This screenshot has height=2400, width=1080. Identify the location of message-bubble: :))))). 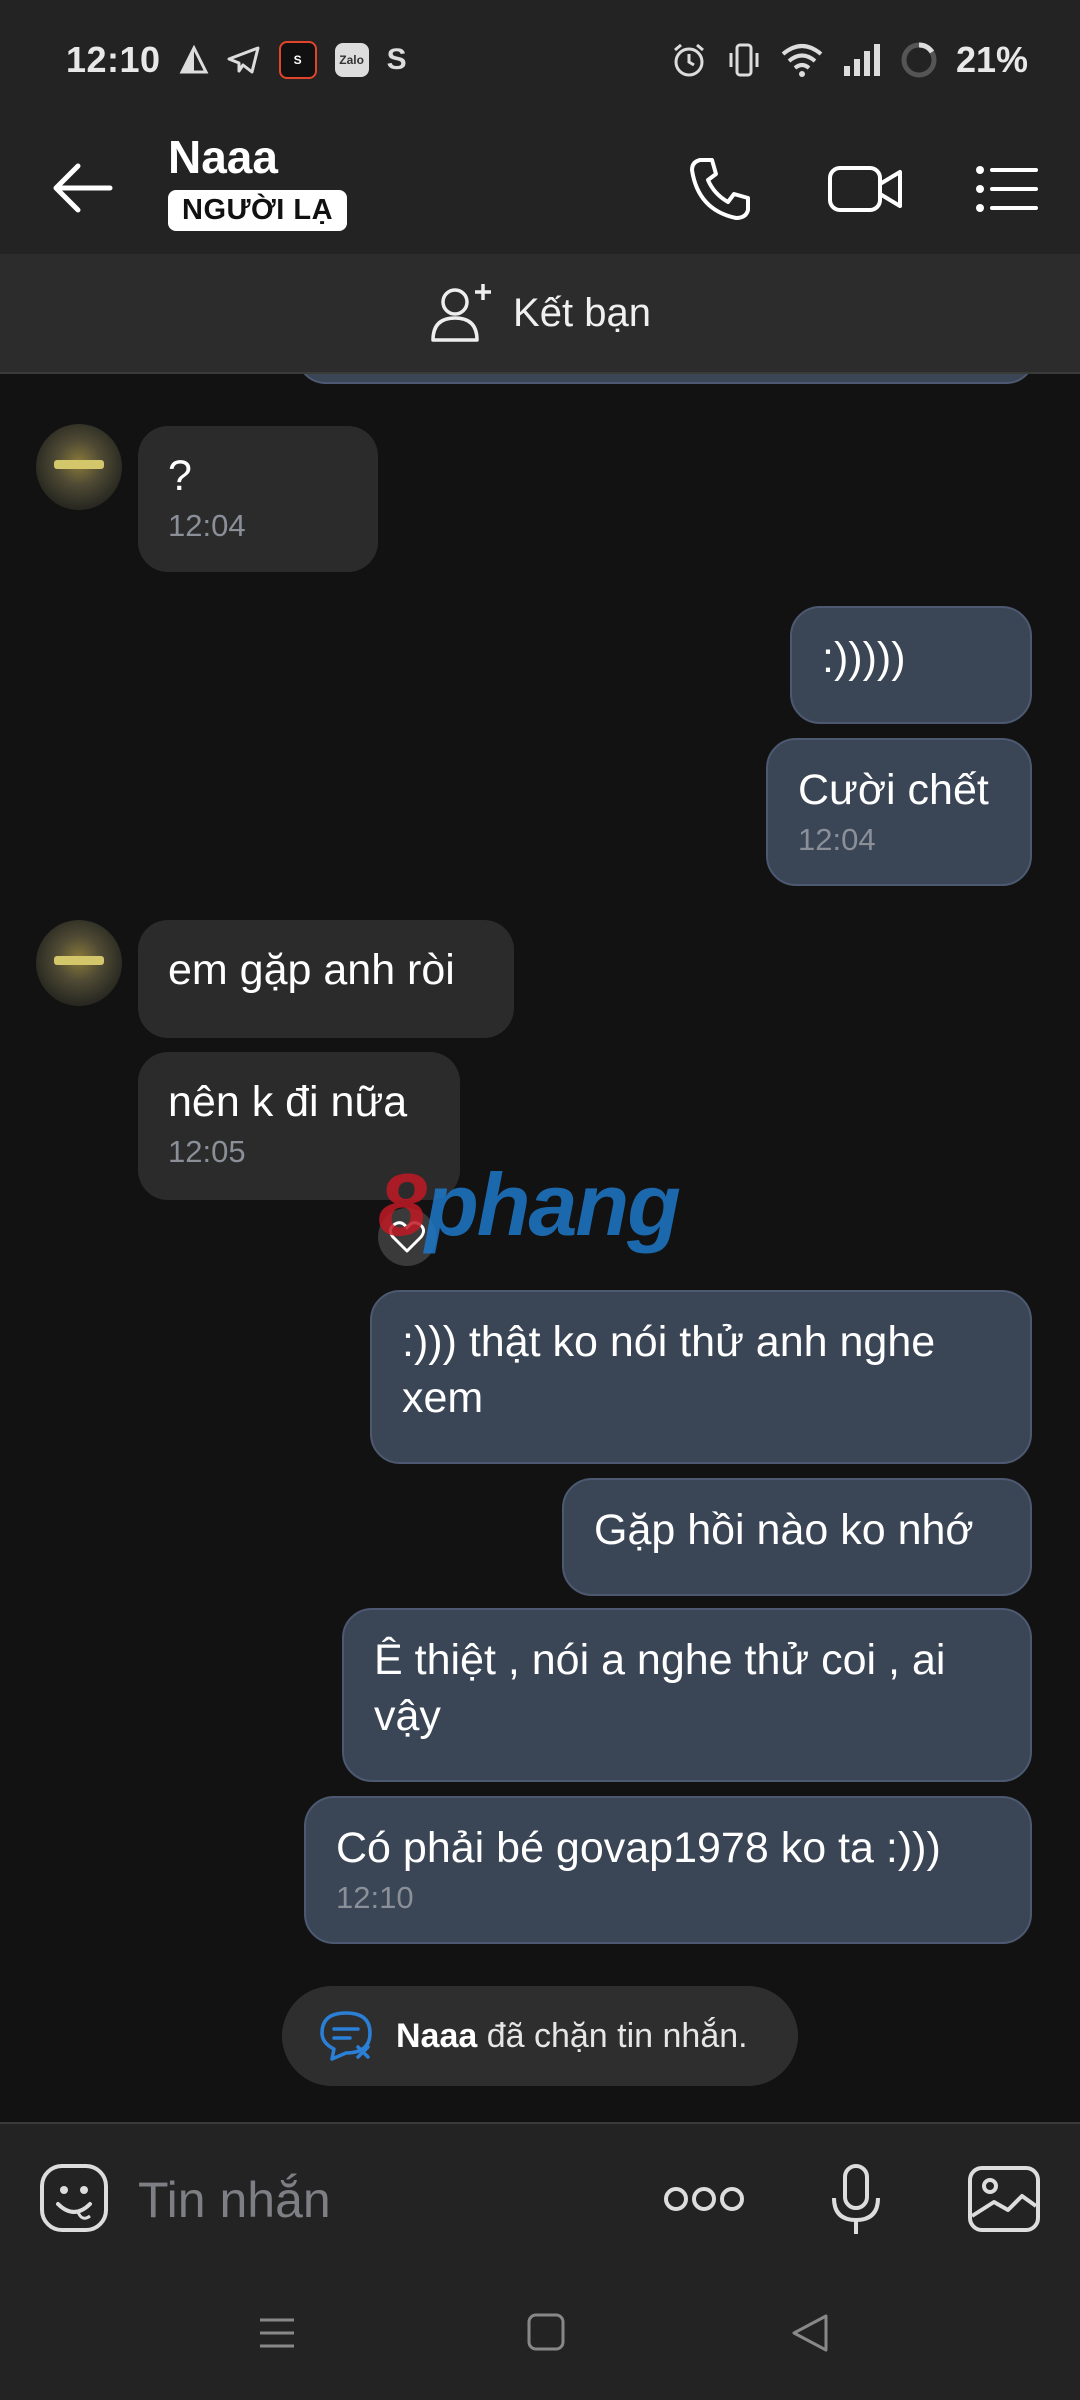
(911, 665).